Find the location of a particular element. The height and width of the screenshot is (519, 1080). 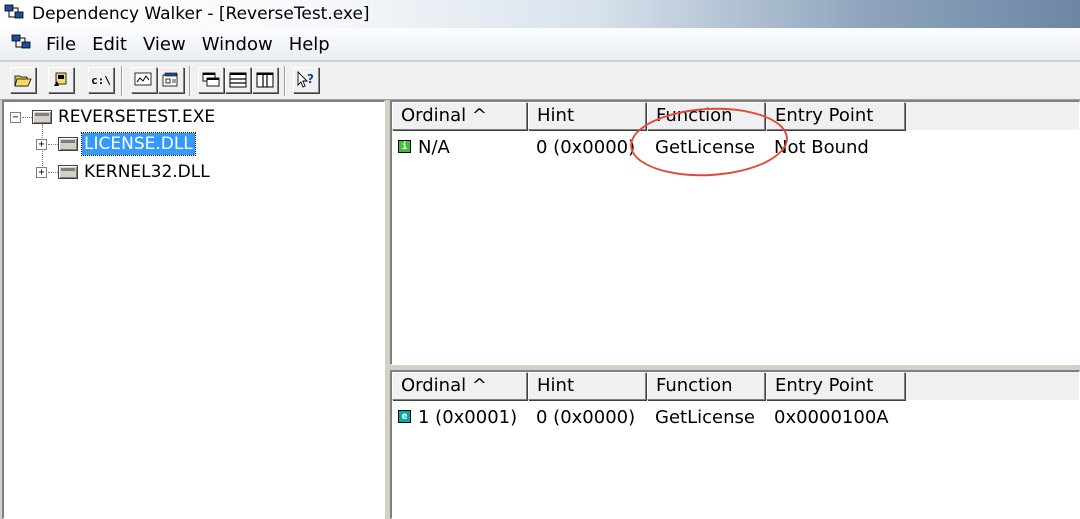

tile-button is located at coordinates (211, 80).